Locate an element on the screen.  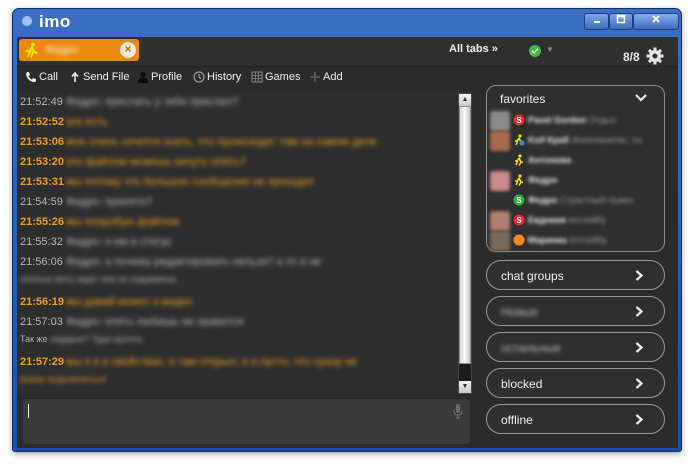
close-button is located at coordinates (656, 21).